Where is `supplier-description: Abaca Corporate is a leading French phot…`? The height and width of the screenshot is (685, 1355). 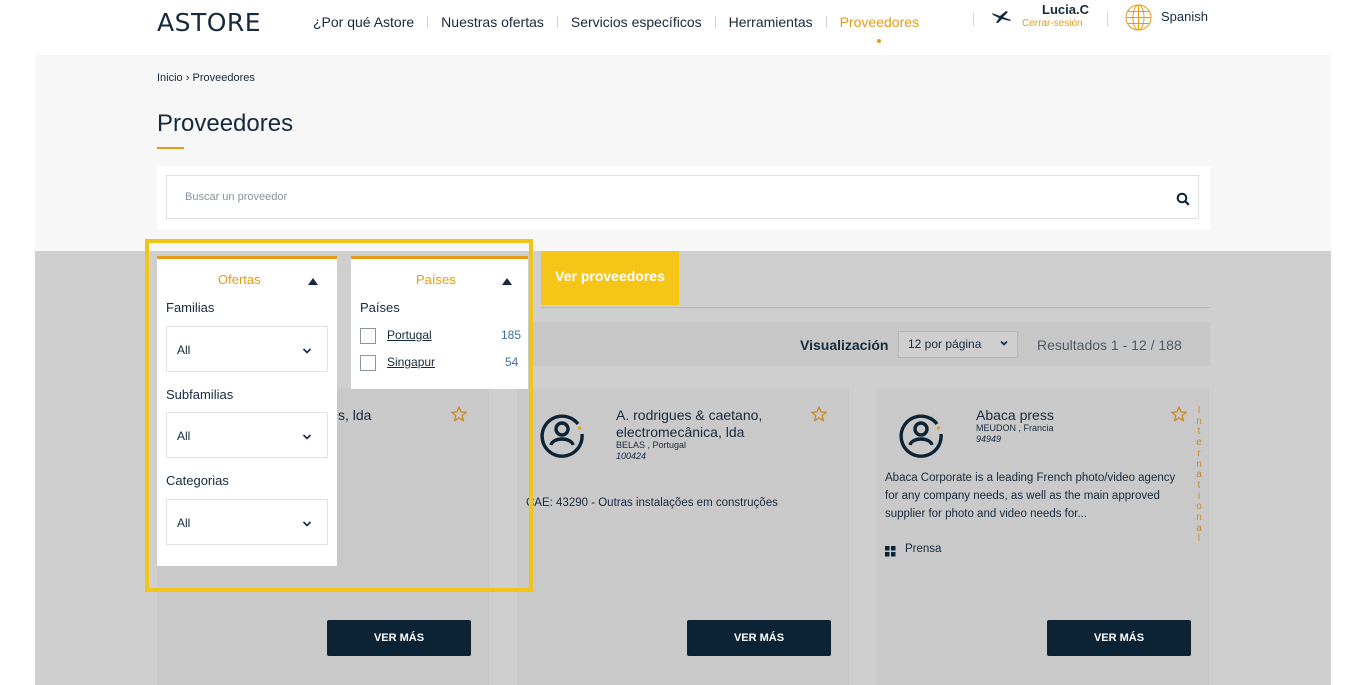 supplier-description: Abaca Corporate is a leading French phot… is located at coordinates (1030, 496).